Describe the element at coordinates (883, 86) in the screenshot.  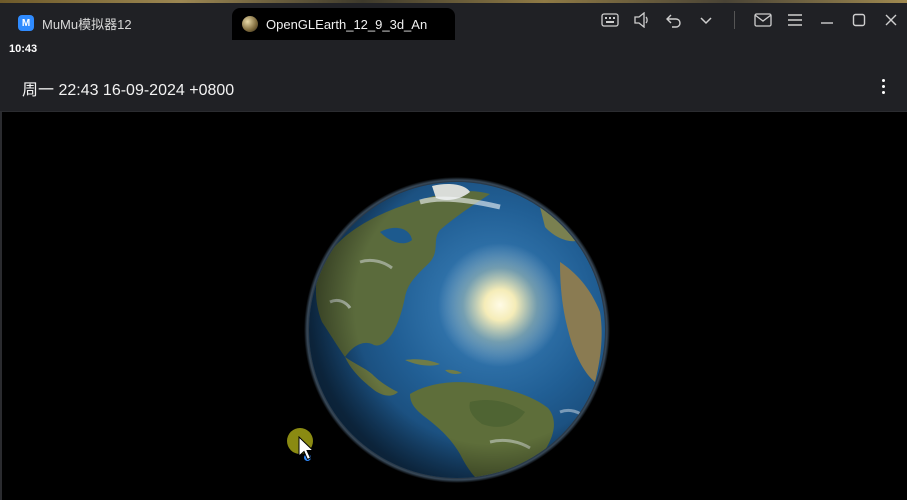
I see `more-vert-icon` at that location.